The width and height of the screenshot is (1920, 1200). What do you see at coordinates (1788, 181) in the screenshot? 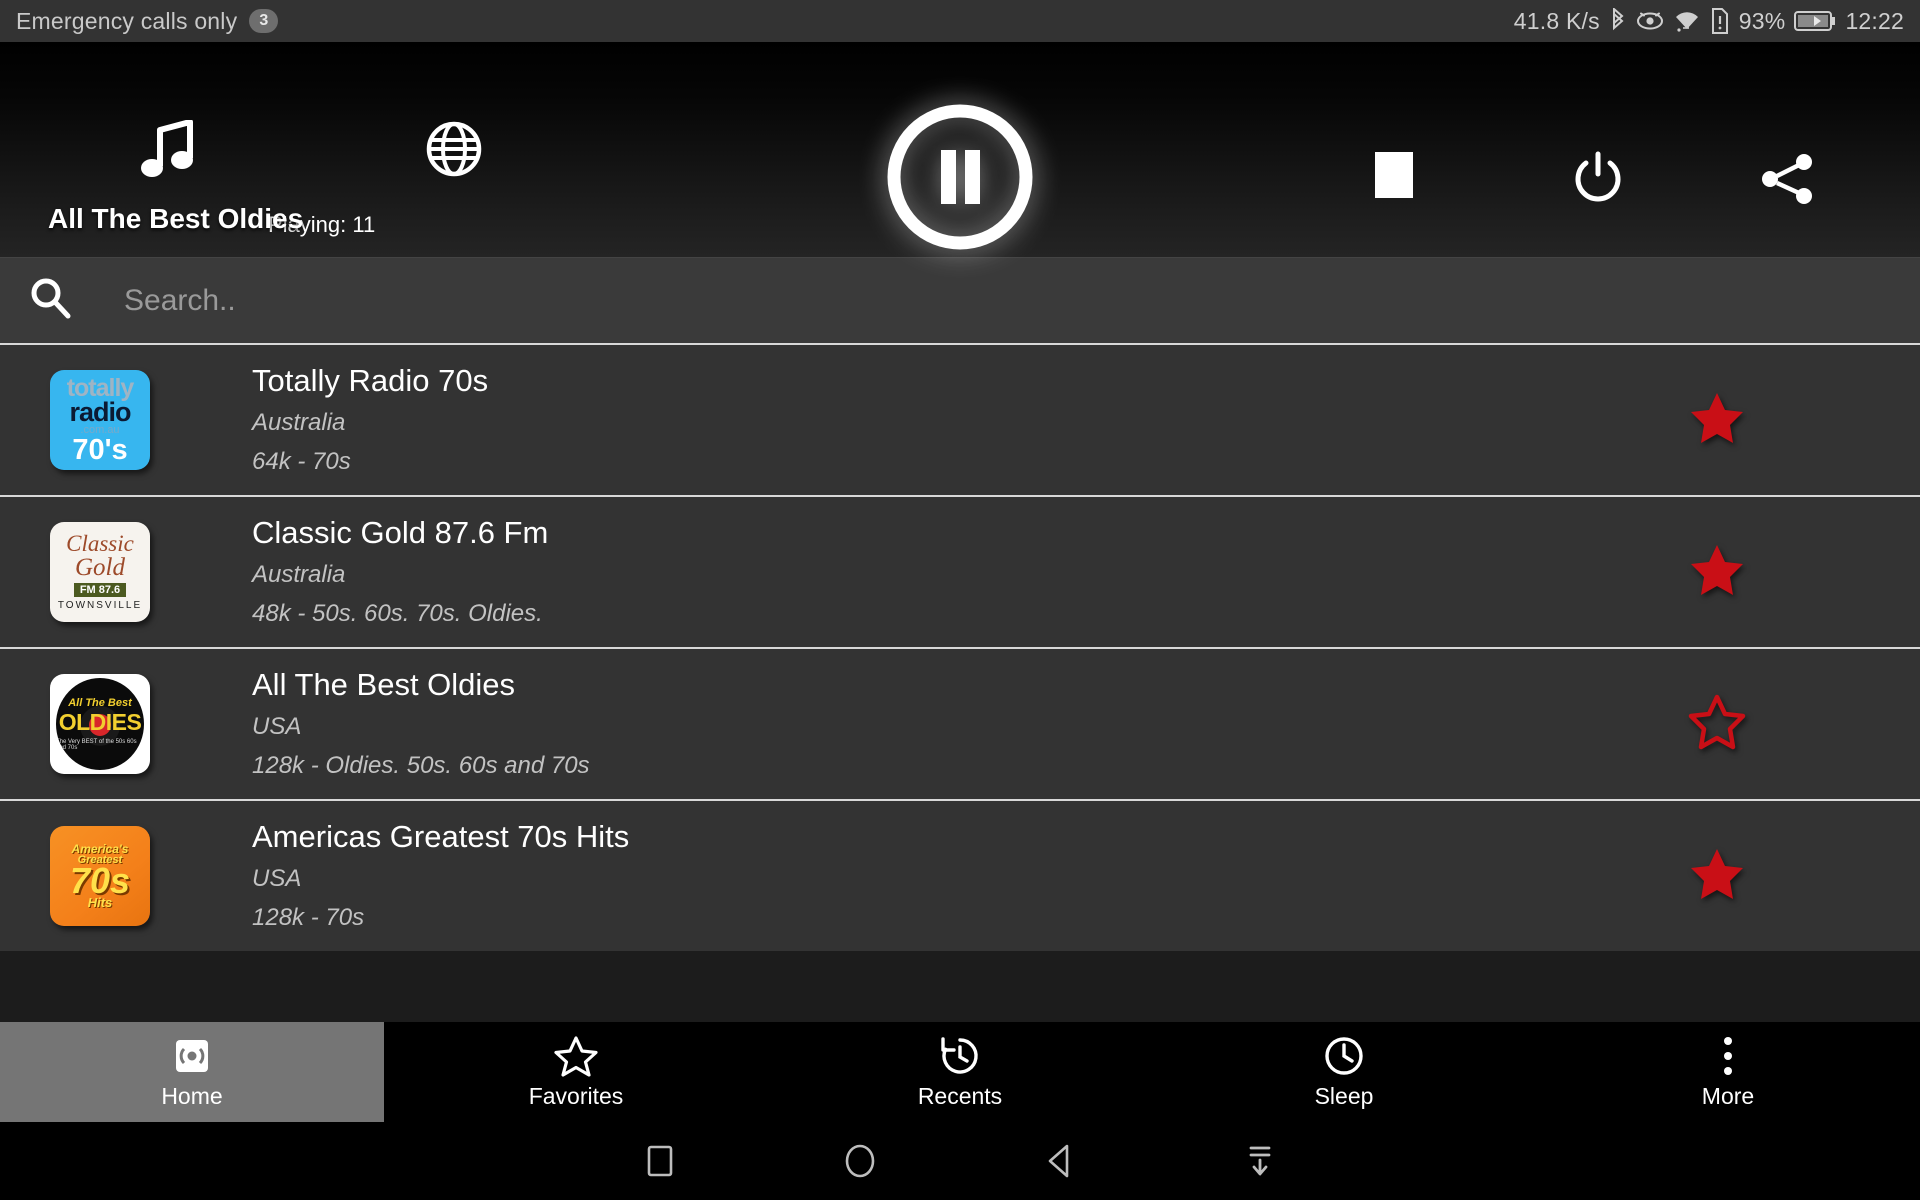
I see `share-icon` at bounding box center [1788, 181].